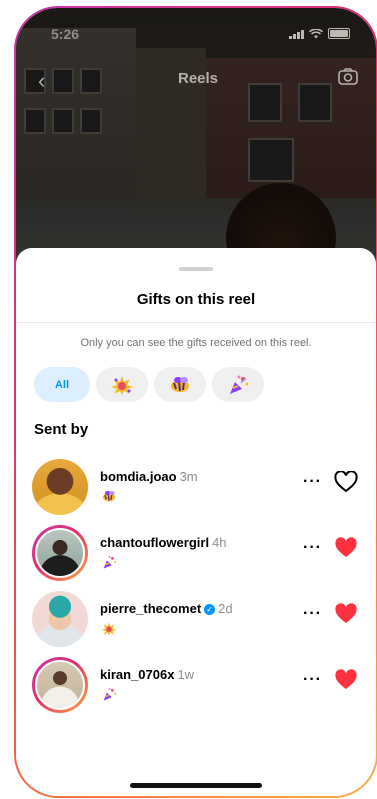 This screenshot has width=377, height=799. What do you see at coordinates (196, 322) in the screenshot?
I see `divider` at bounding box center [196, 322].